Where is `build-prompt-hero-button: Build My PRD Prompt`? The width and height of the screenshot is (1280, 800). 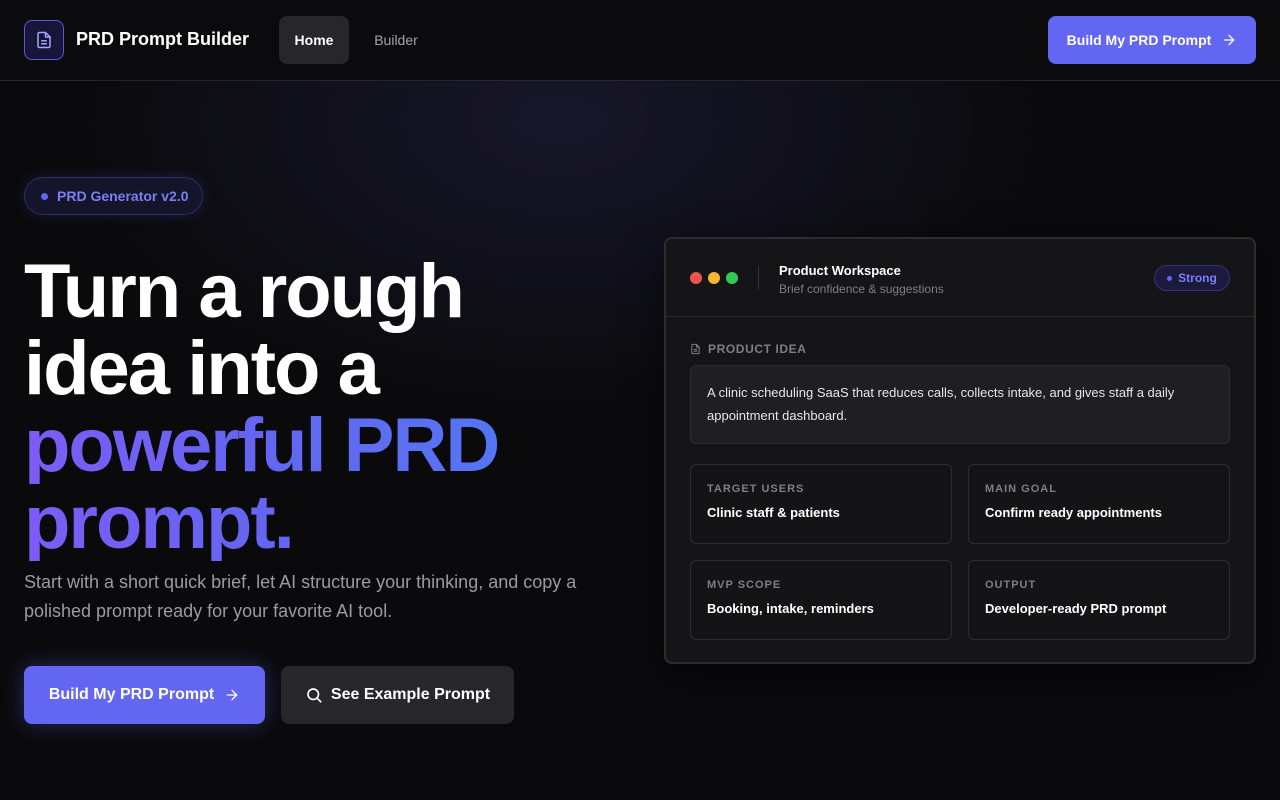
build-prompt-hero-button: Build My PRD Prompt is located at coordinates (144, 695).